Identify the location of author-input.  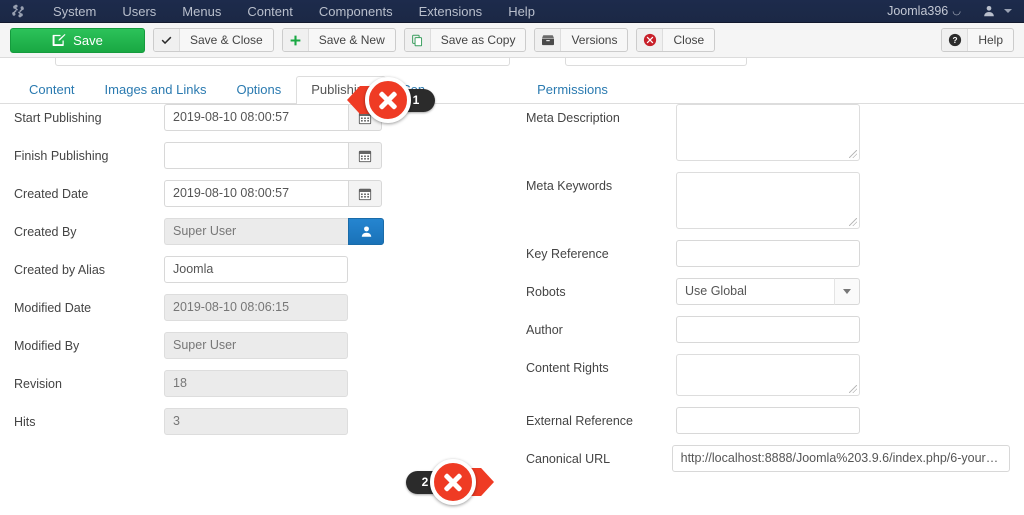
(768, 329).